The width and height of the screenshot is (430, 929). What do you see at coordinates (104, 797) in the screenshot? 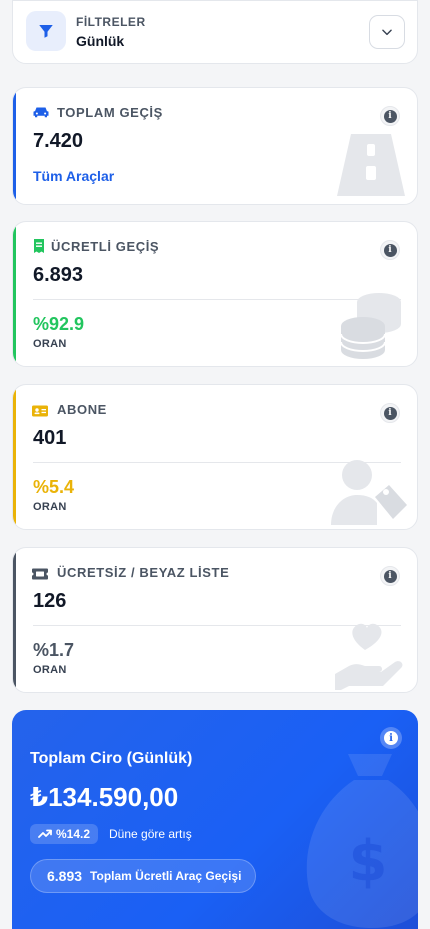
I see `revenue-value: ₺134.590,00` at bounding box center [104, 797].